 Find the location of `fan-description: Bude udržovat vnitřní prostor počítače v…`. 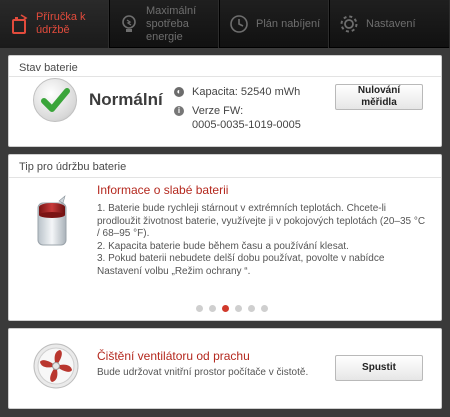

fan-description: Bude udržovat vnitřní prostor počítače v… is located at coordinates (203, 372).